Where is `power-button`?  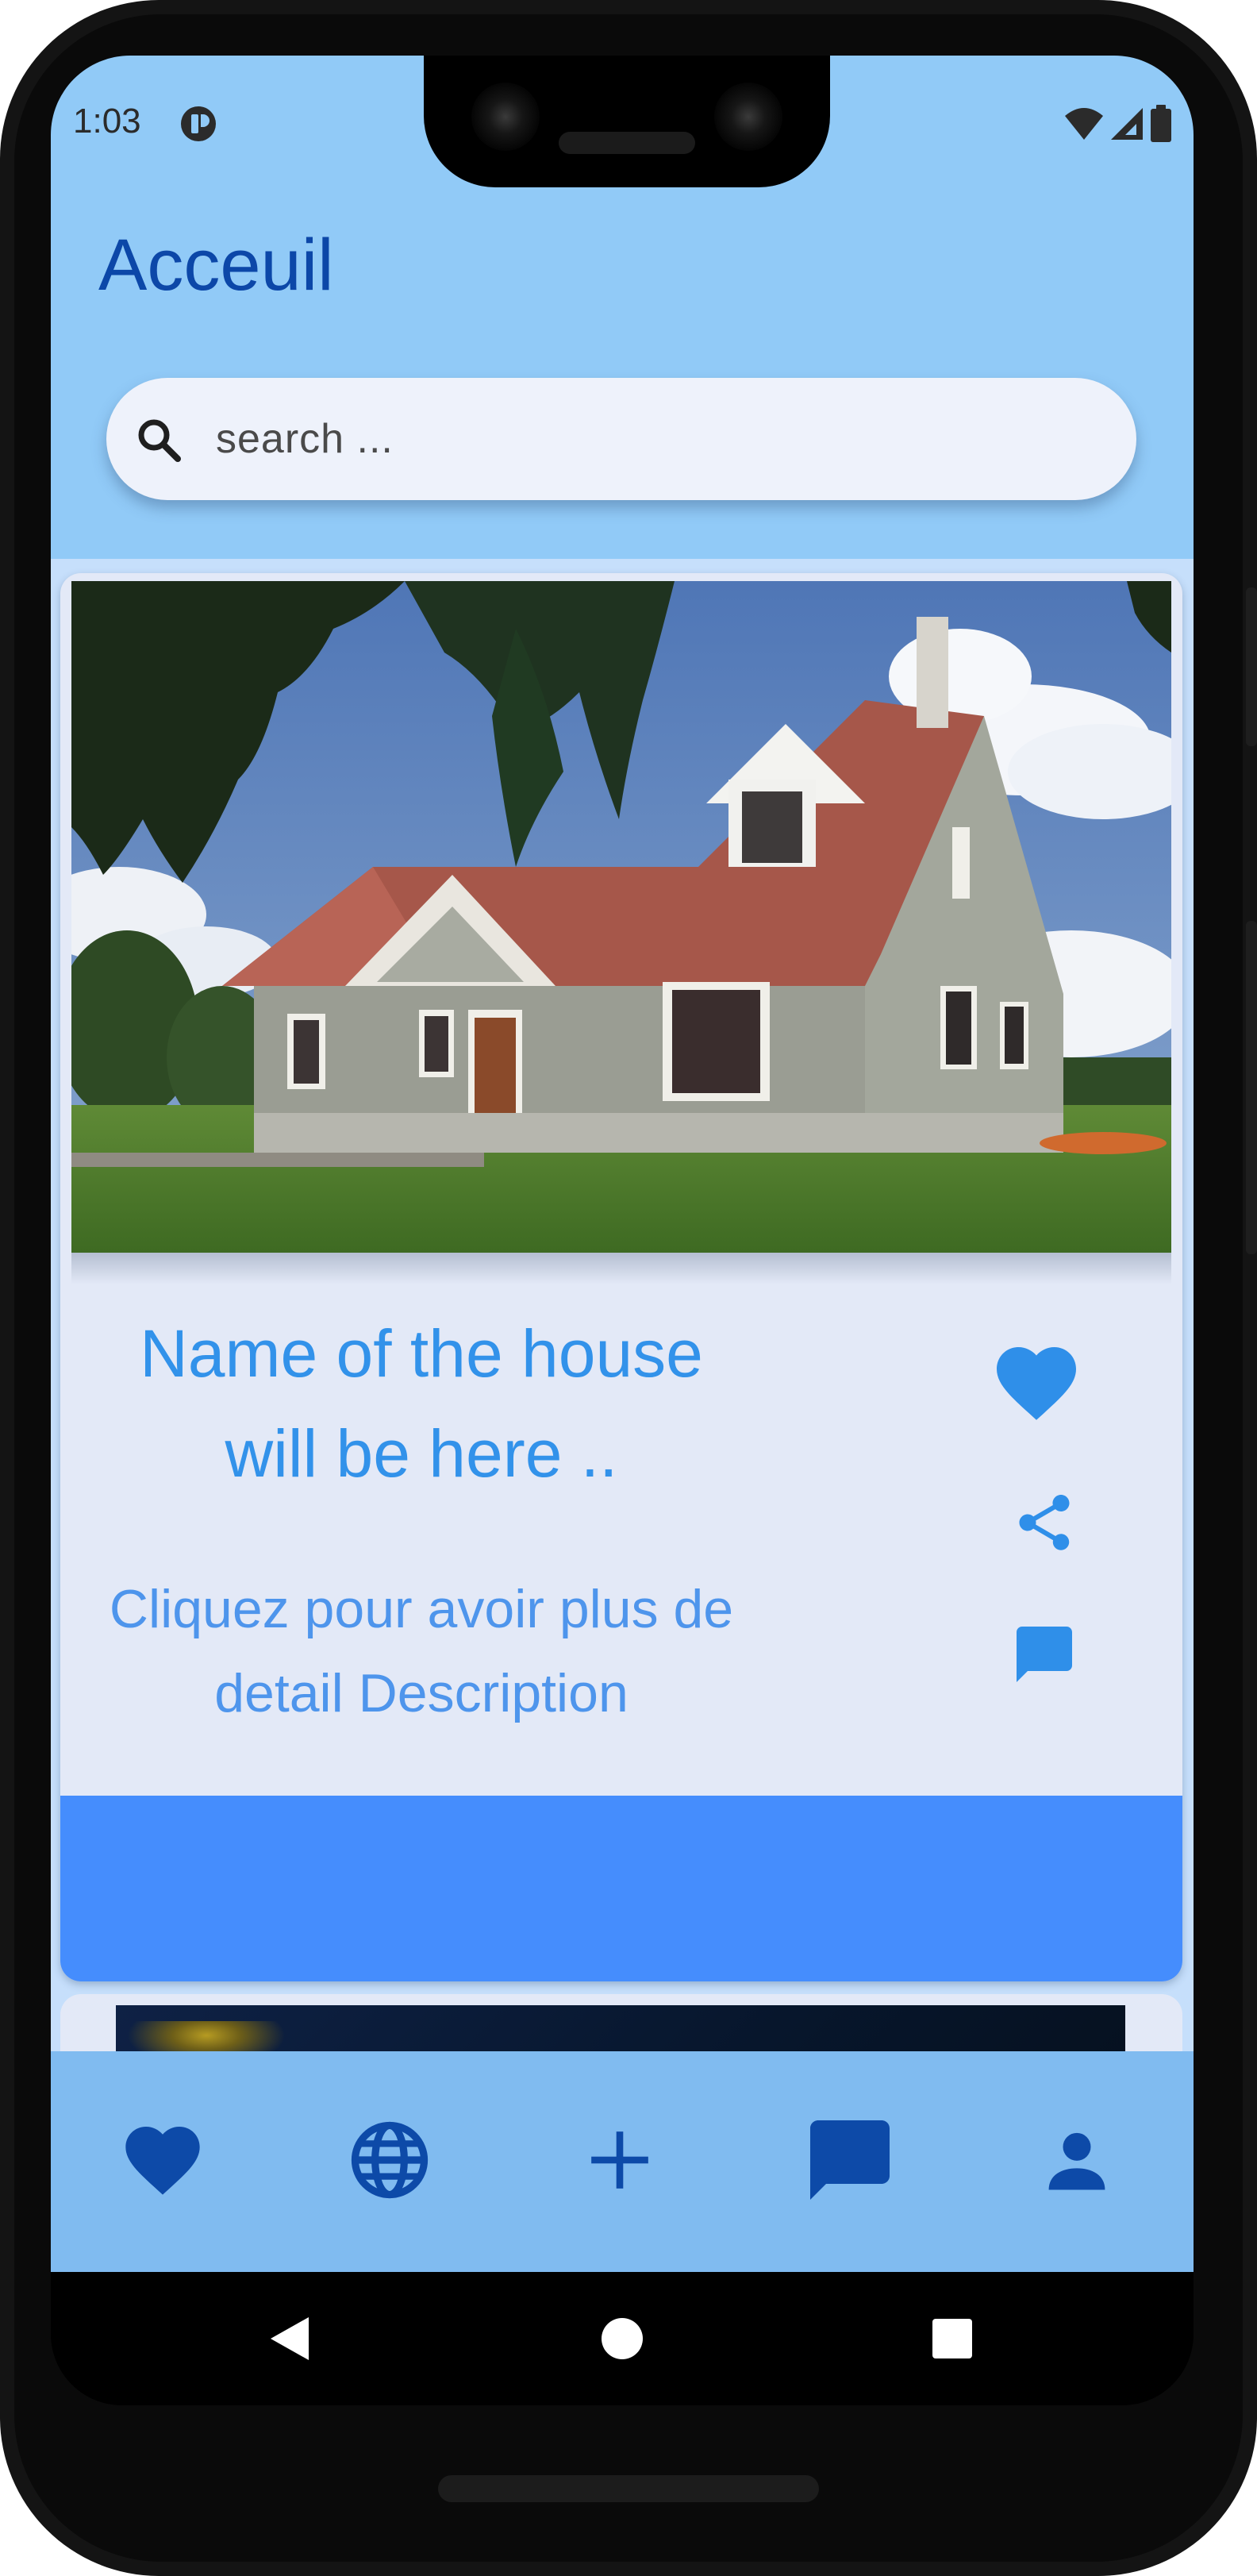 power-button is located at coordinates (1251, 666).